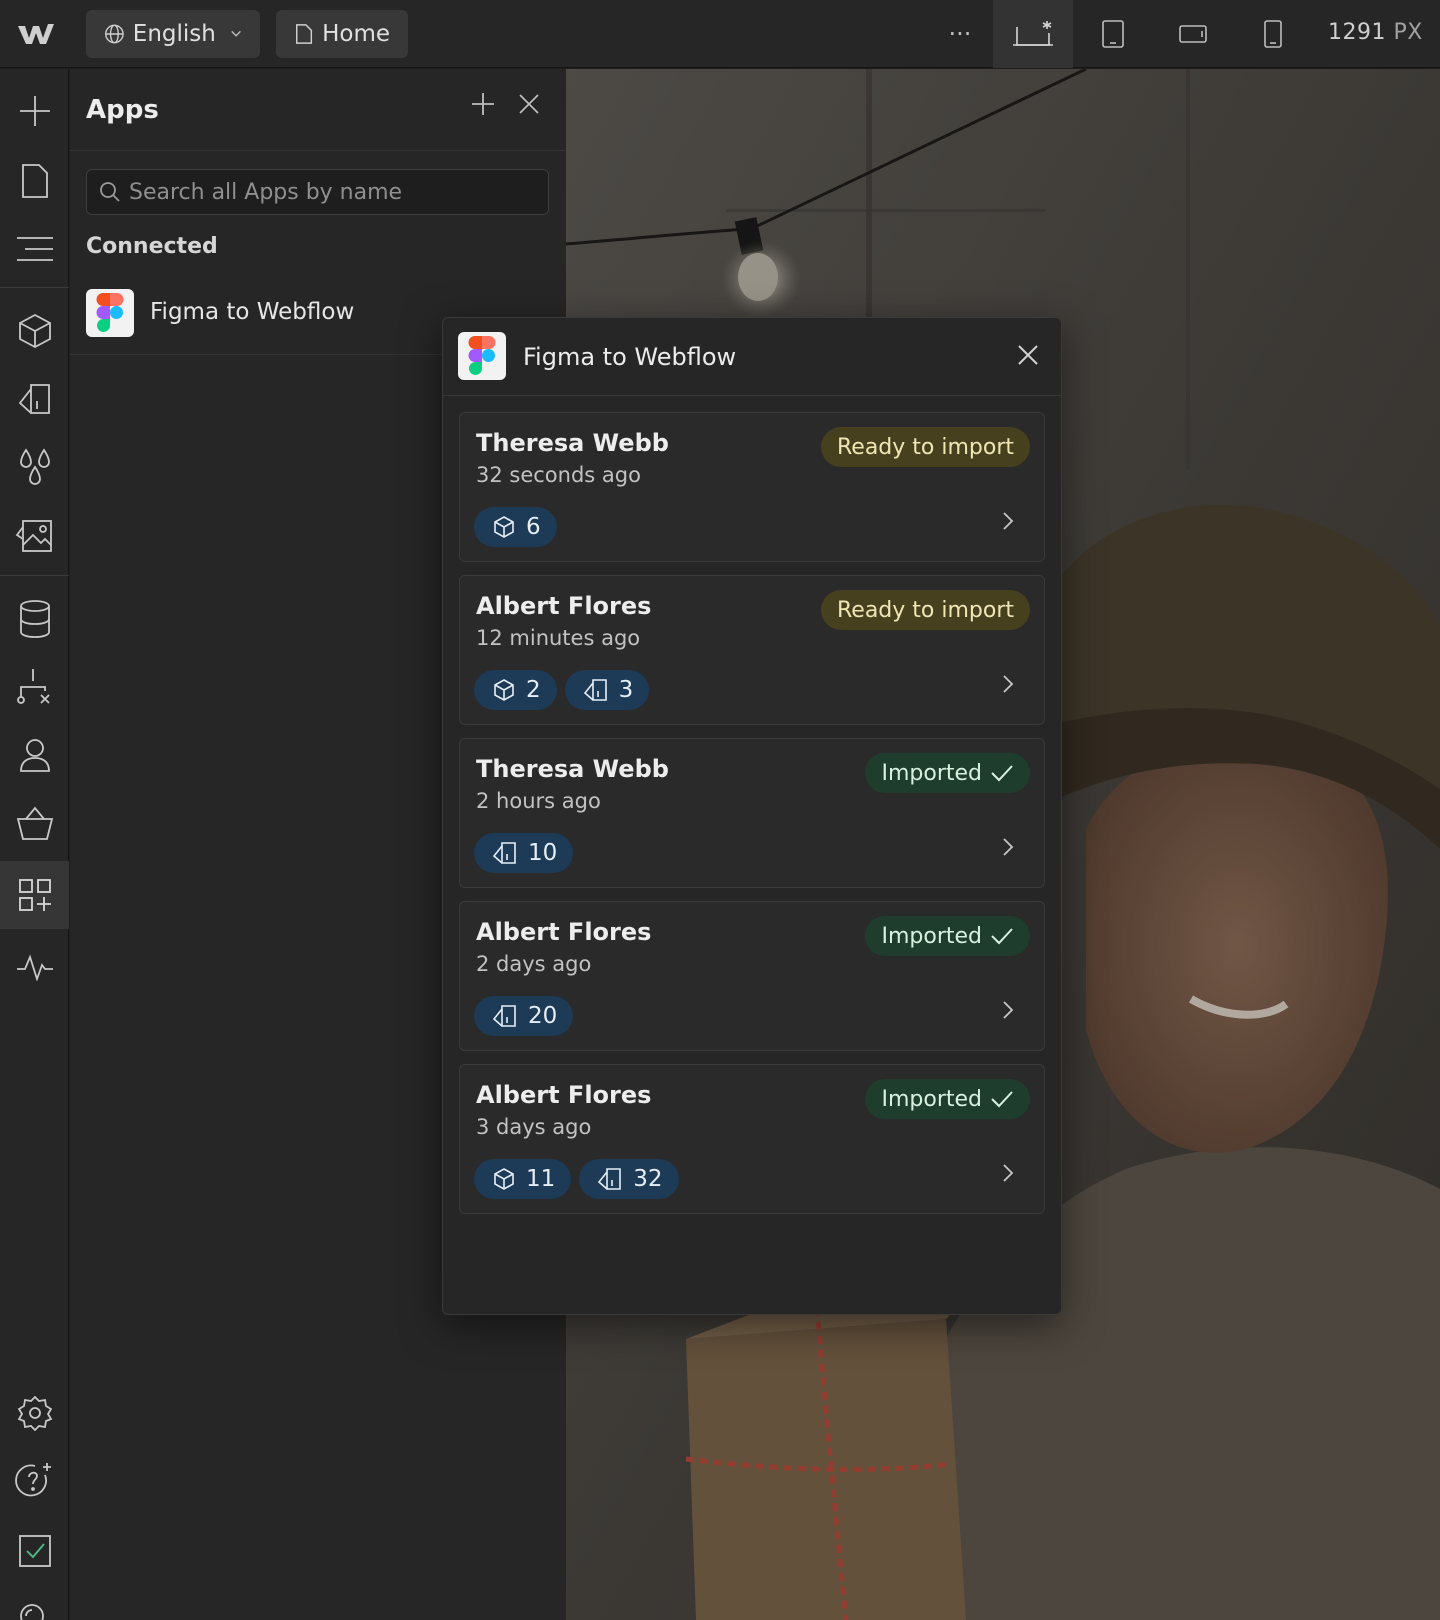 Image resolution: width=1440 pixels, height=1620 pixels. What do you see at coordinates (304, 34) in the screenshot?
I see `page-icon` at bounding box center [304, 34].